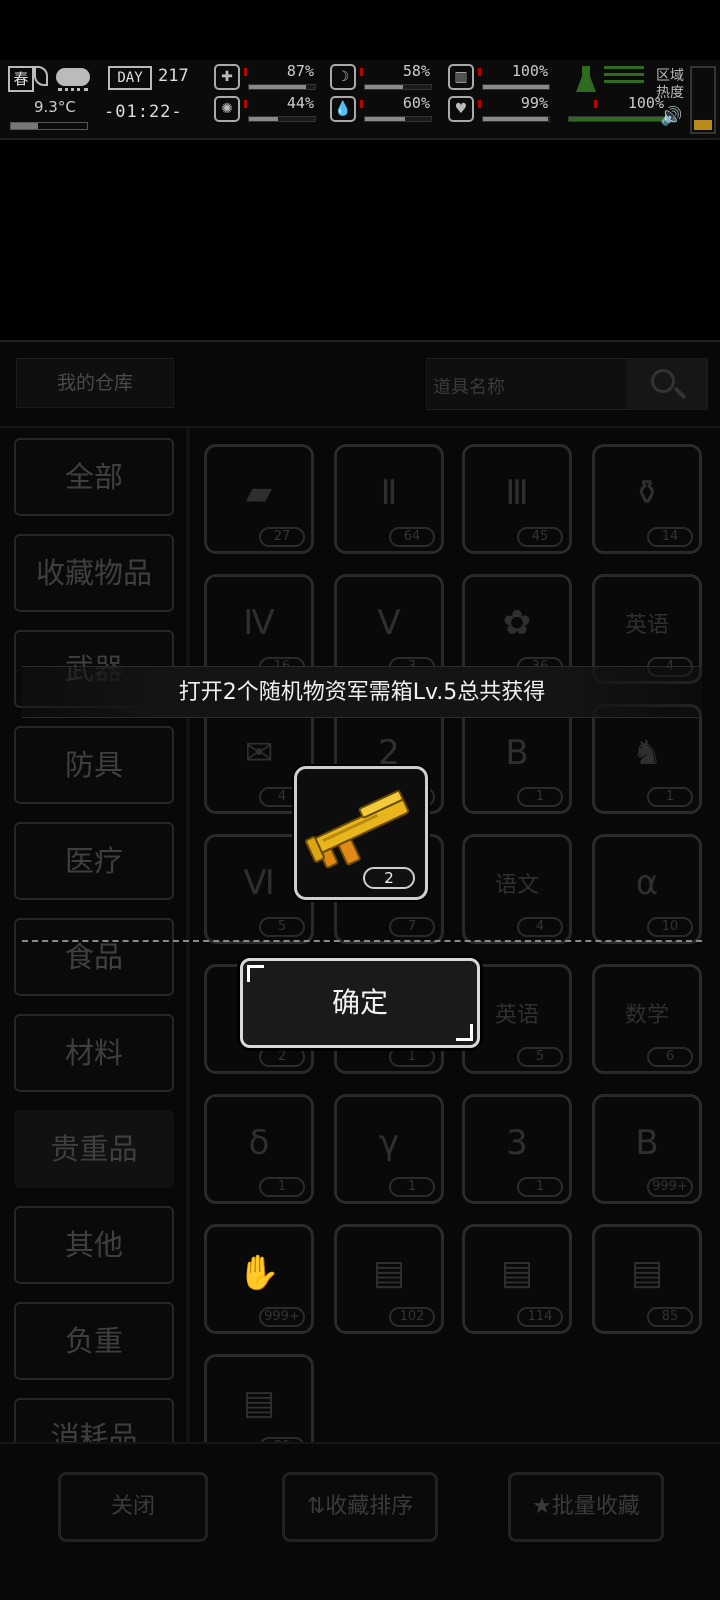  What do you see at coordinates (567, 384) in the screenshot?
I see `search-box: 道具名称` at bounding box center [567, 384].